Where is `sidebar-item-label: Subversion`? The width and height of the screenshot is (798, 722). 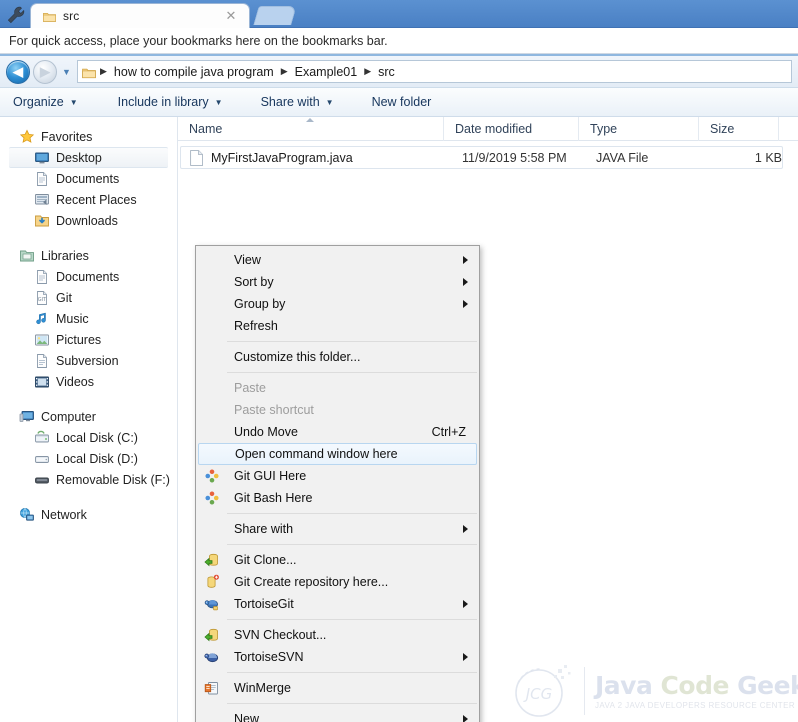 sidebar-item-label: Subversion is located at coordinates (87, 360).